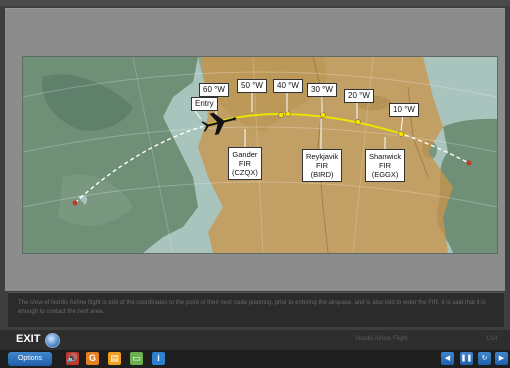  I want to click on globe-icon, so click(52, 340).